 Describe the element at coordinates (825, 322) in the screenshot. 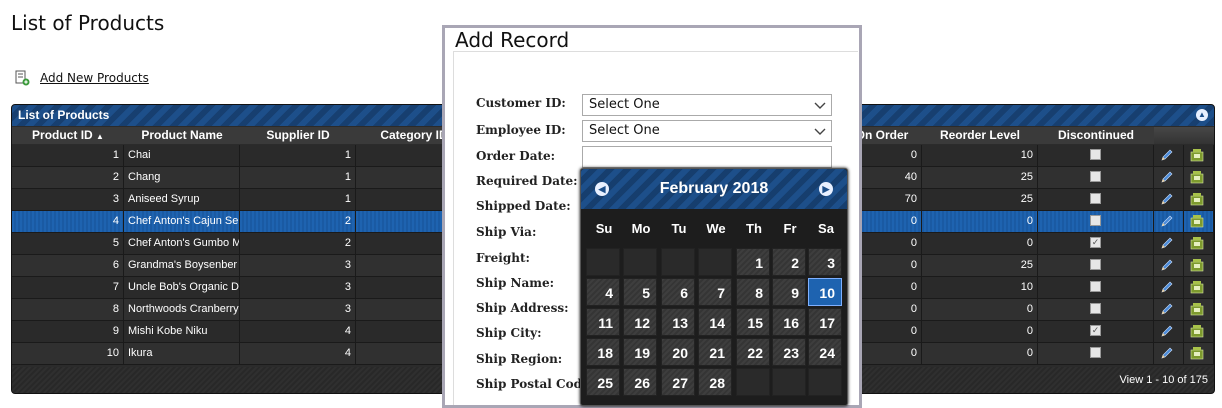

I see `calendar-day: 17` at that location.